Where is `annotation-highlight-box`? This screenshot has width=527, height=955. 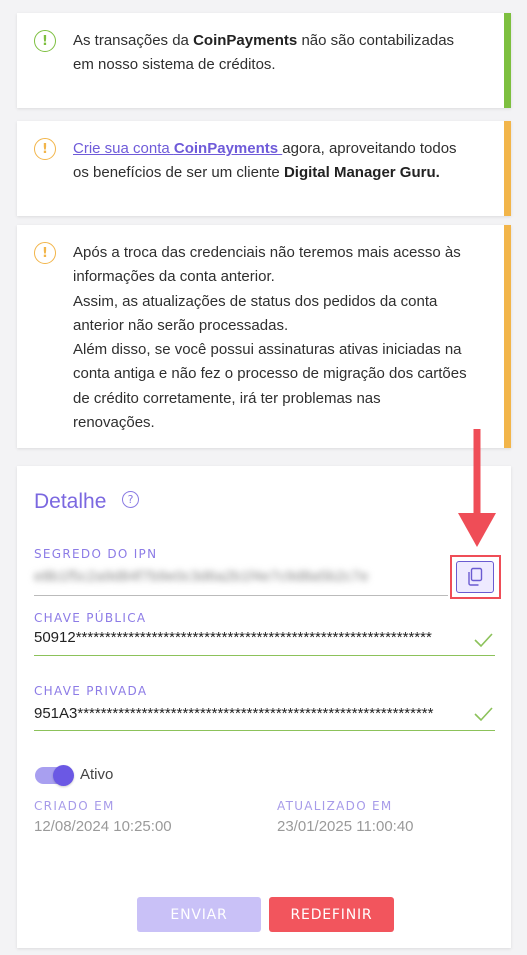 annotation-highlight-box is located at coordinates (475, 577).